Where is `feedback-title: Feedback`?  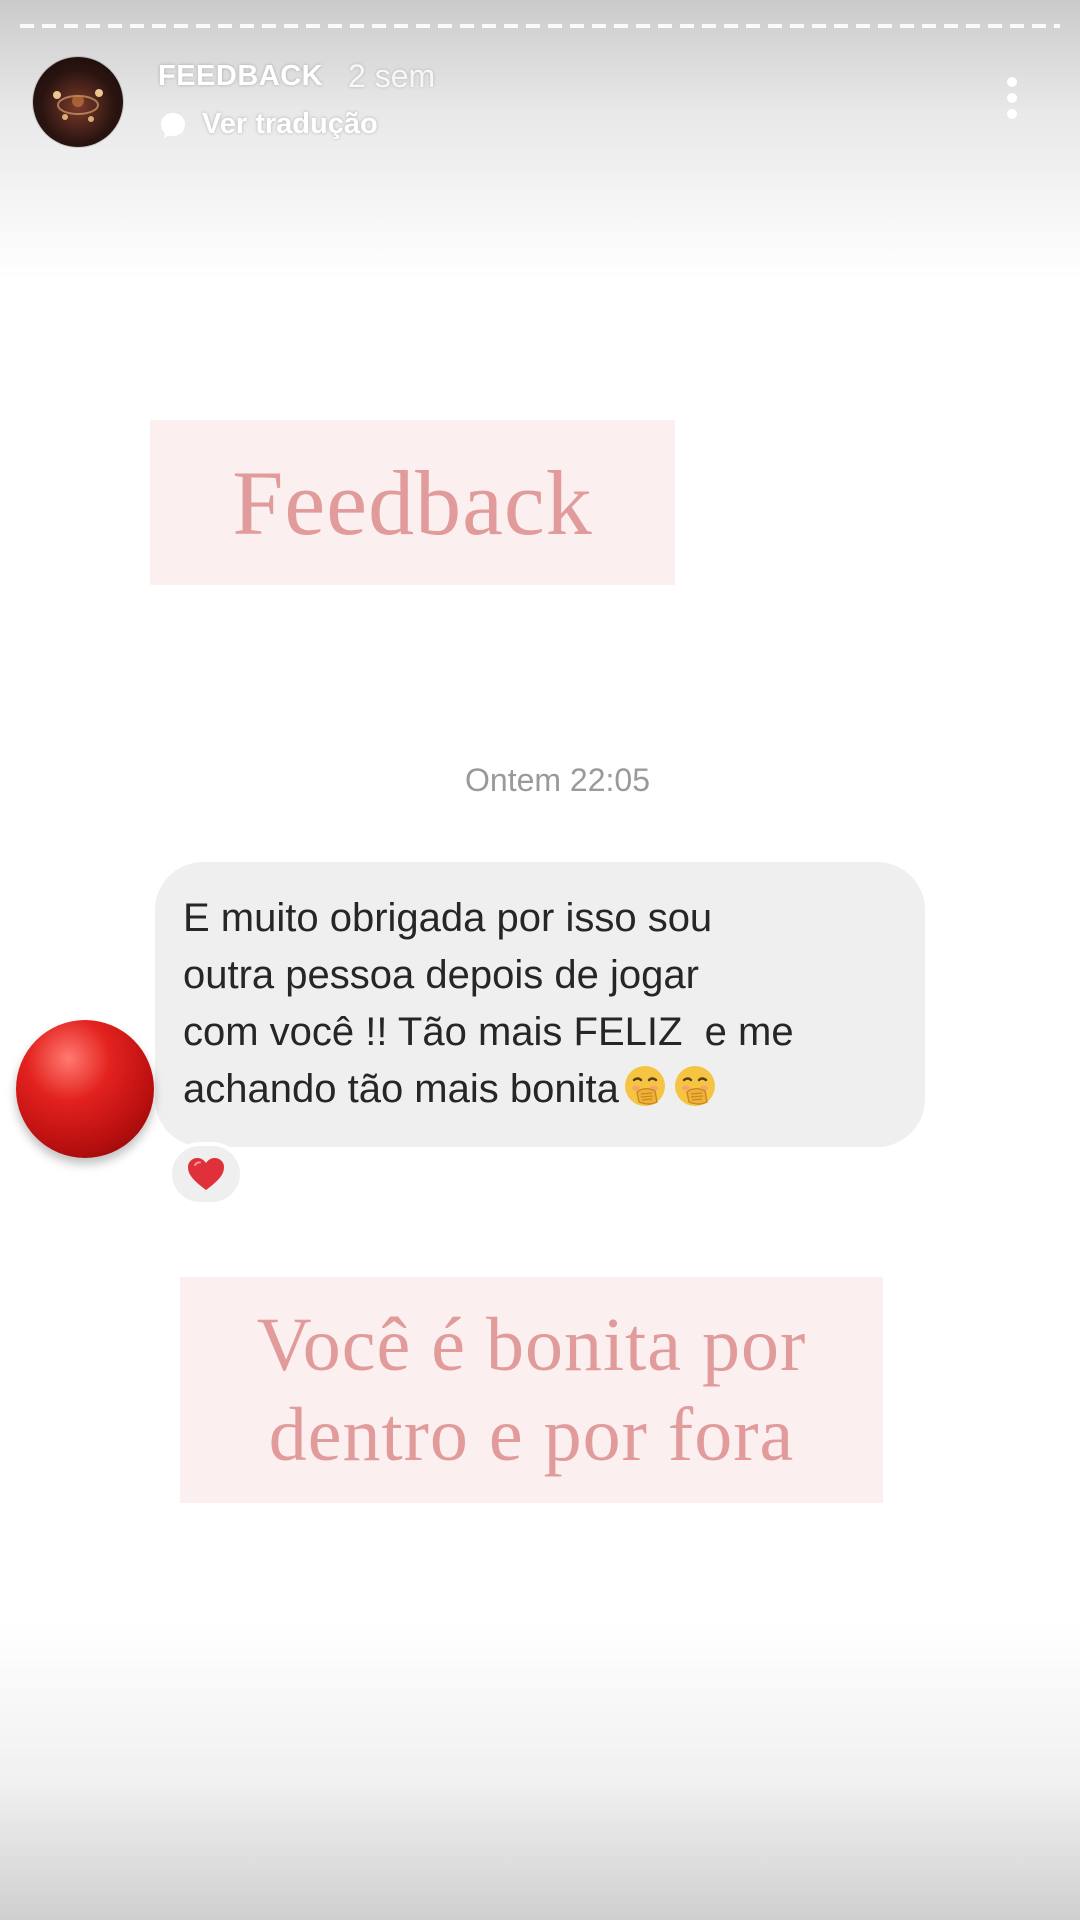
feedback-title: Feedback is located at coordinates (412, 502).